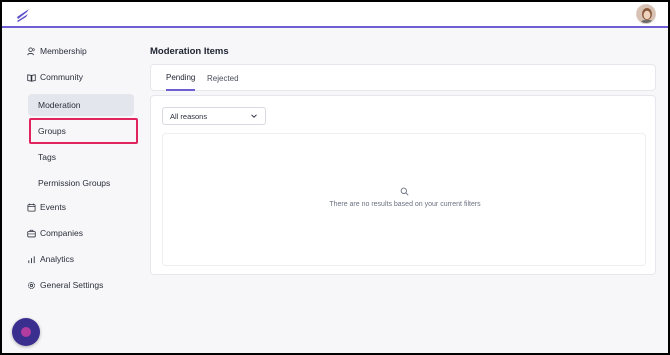 The image size is (670, 355). What do you see at coordinates (31, 259) in the screenshot?
I see `bar-chart-icon` at bounding box center [31, 259].